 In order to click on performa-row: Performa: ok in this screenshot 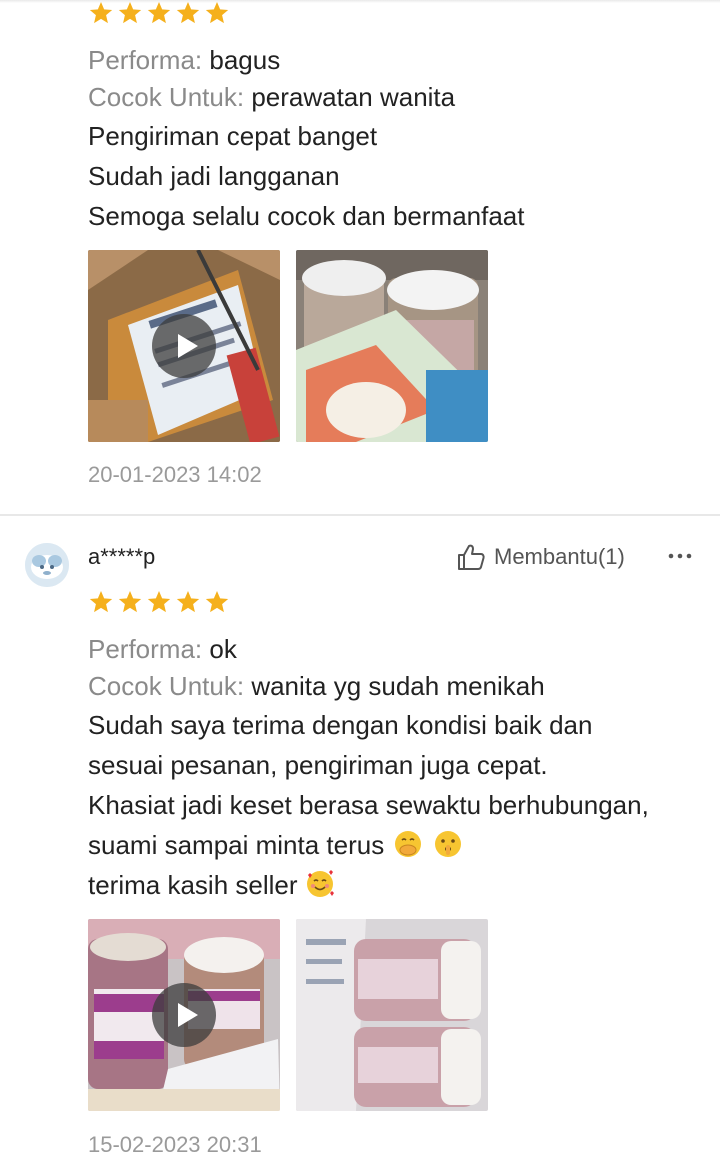, I will do `click(162, 649)`.